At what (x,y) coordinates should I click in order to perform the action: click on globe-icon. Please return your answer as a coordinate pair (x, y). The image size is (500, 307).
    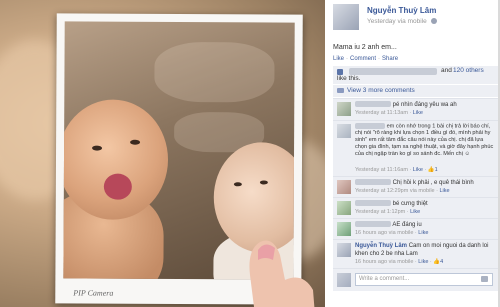
    Looking at the image, I should click on (433, 21).